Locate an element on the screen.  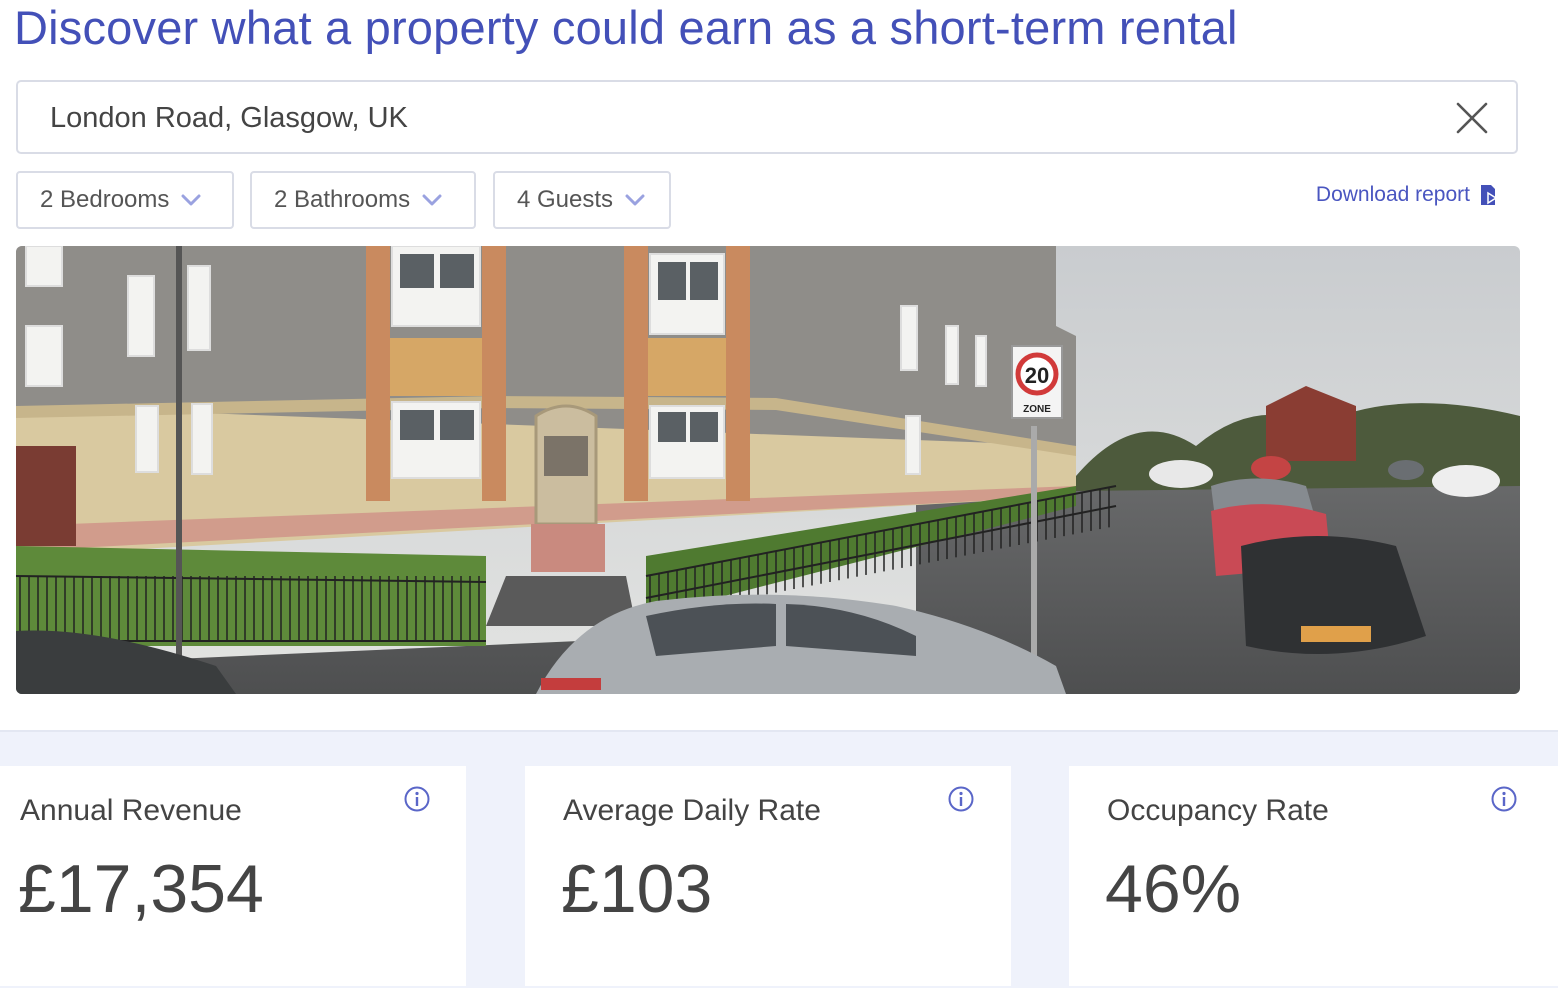
address-search-input is located at coordinates (740, 118).